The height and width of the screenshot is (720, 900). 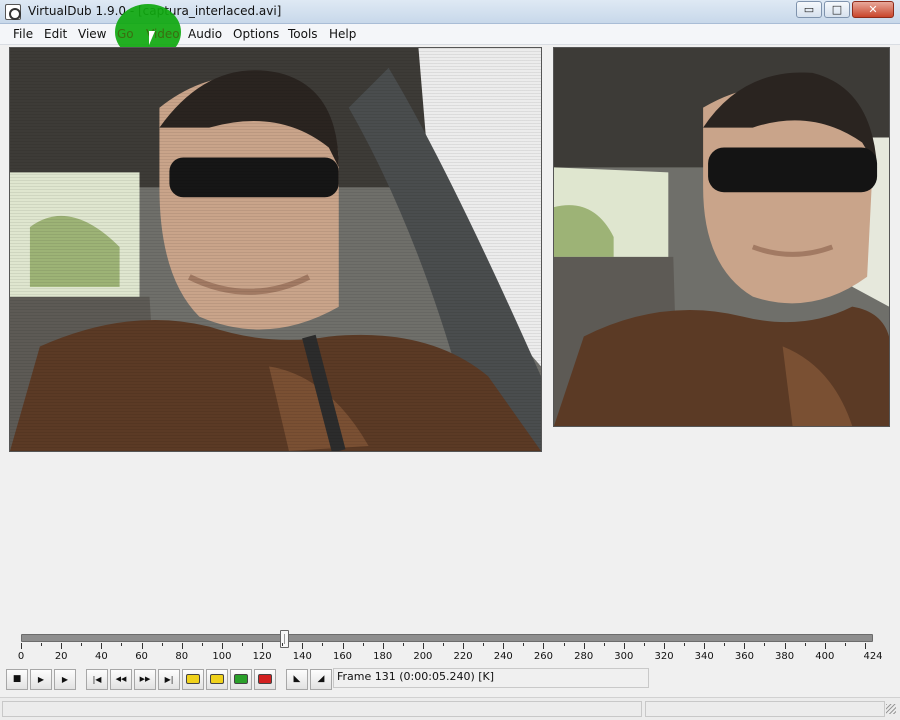 I want to click on menu-view: View, so click(x=92, y=34).